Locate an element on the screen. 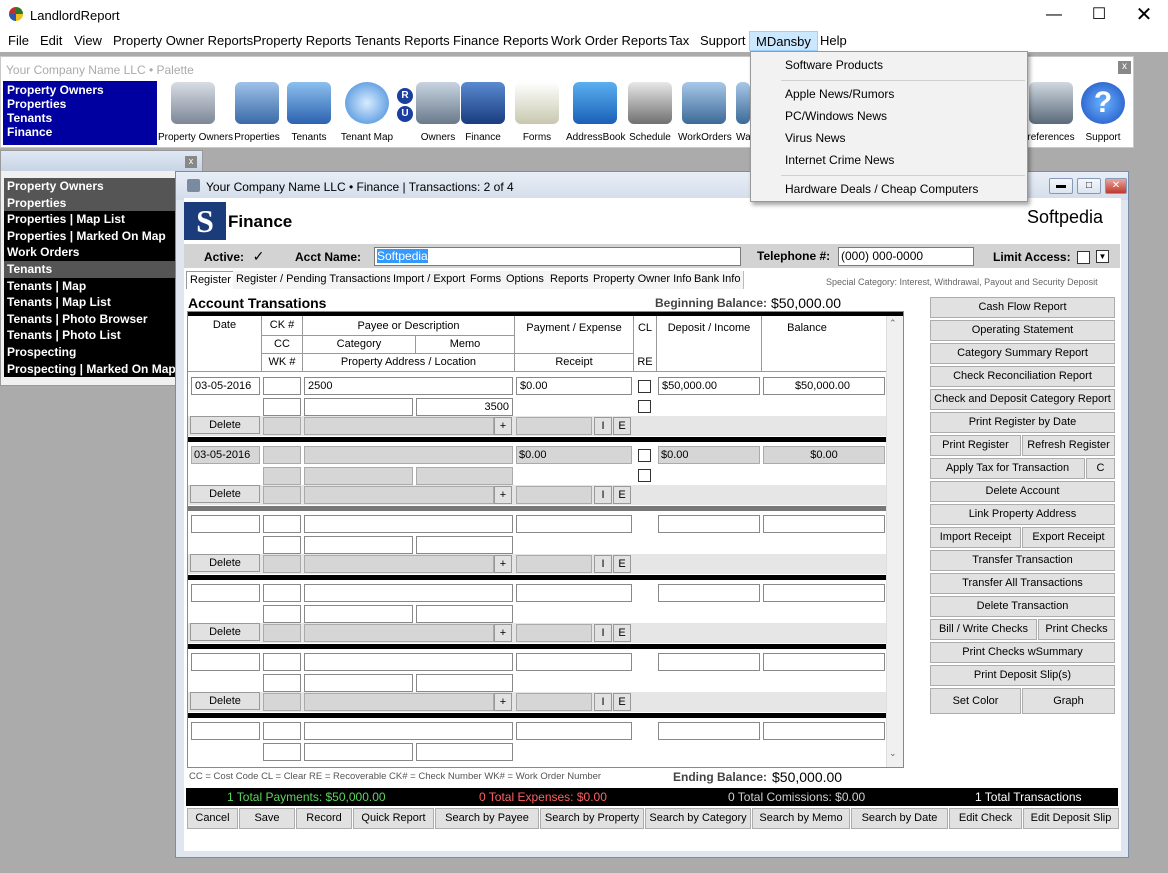 The height and width of the screenshot is (873, 1168). row1-deposit: $50,000.00 is located at coordinates (709, 386).